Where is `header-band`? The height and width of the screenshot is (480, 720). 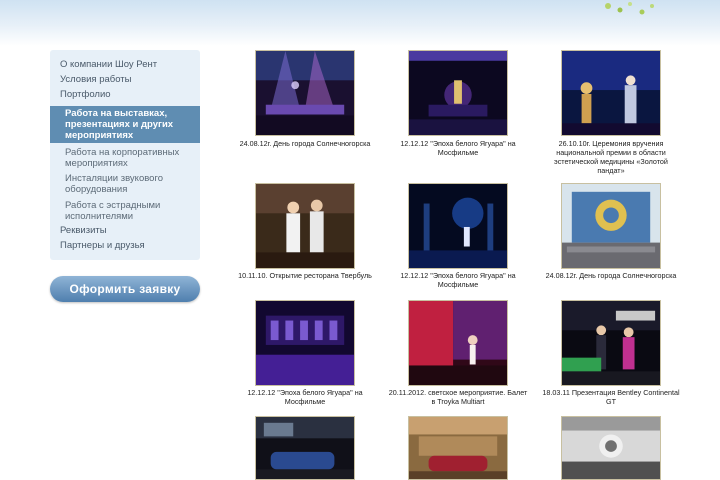 header-band is located at coordinates (360, 23).